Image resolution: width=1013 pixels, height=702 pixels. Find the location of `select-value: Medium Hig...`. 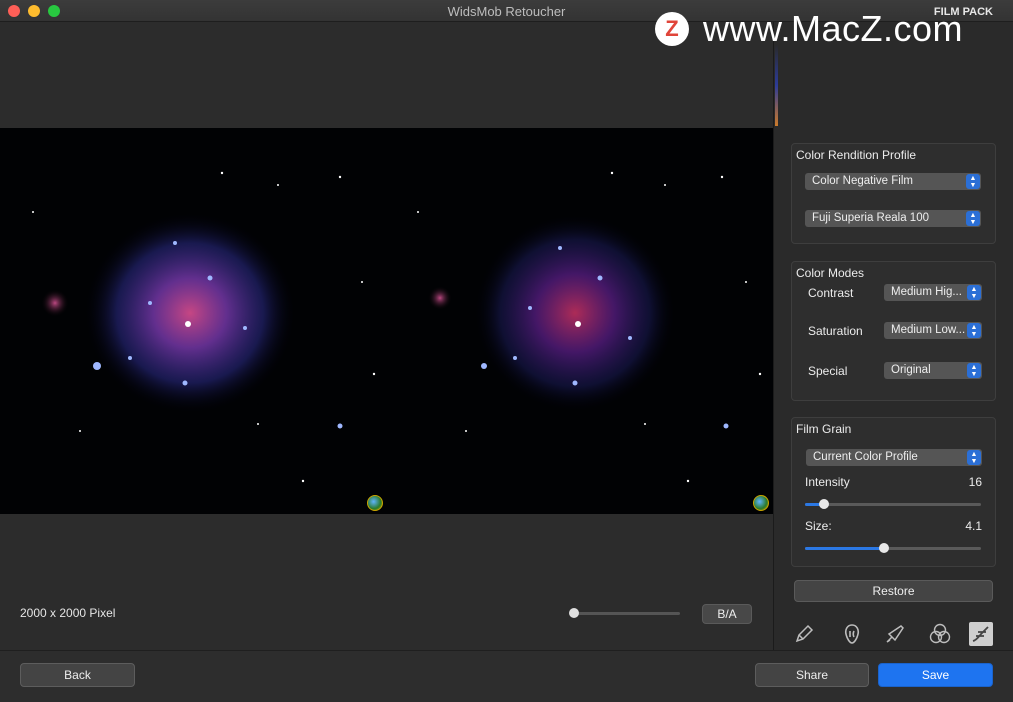

select-value: Medium Hig... is located at coordinates (926, 292).